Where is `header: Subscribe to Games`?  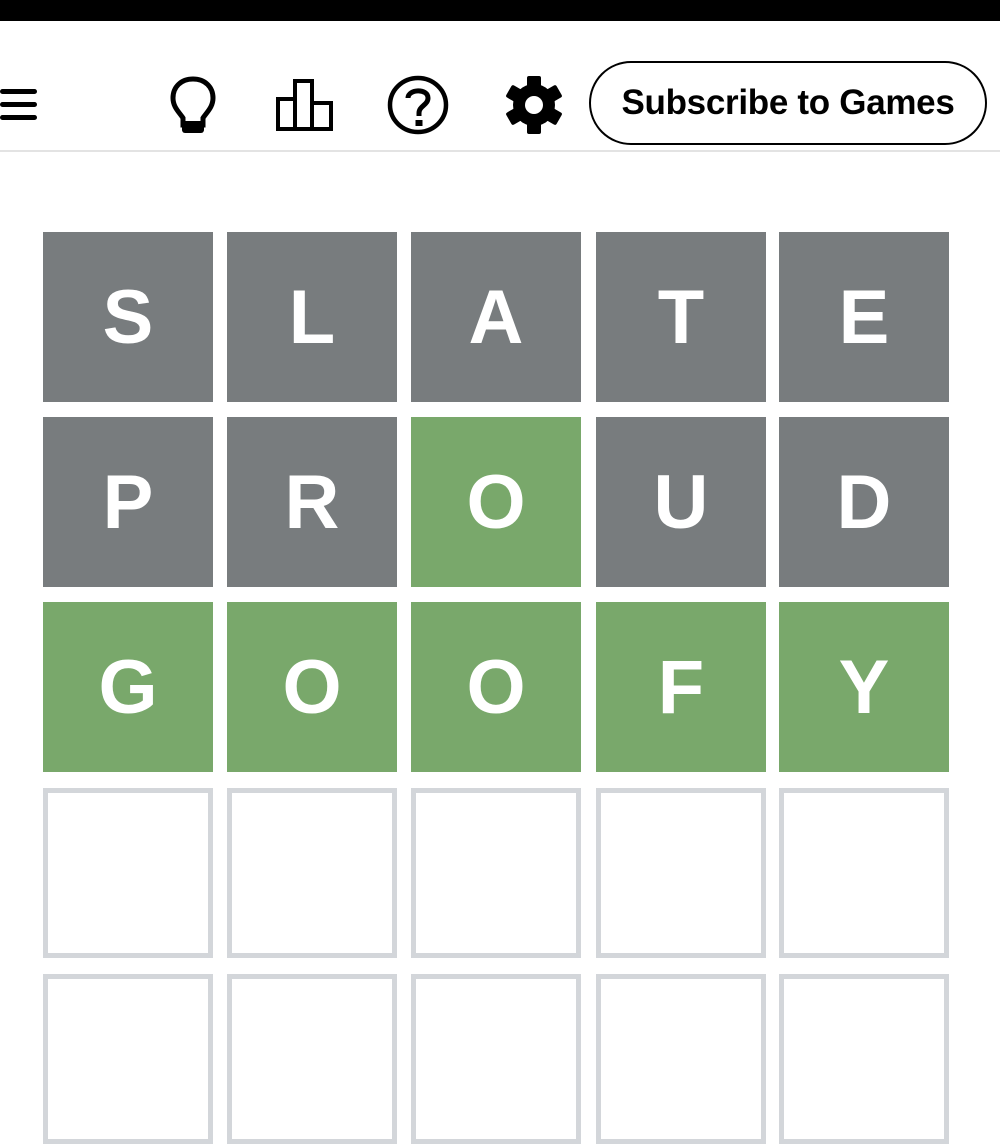
header: Subscribe to Games is located at coordinates (500, 86).